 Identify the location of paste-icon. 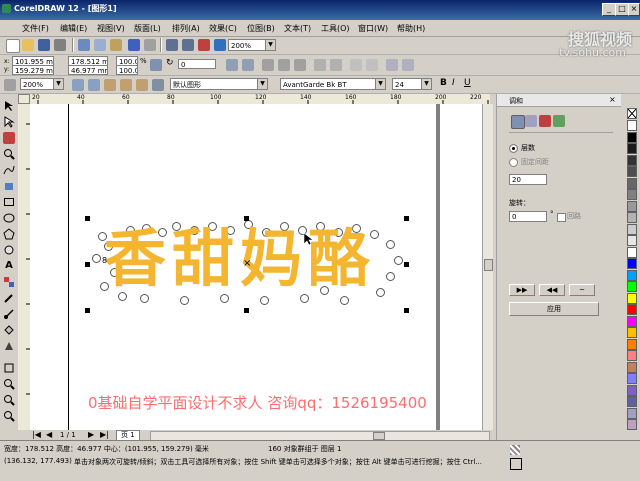
(116, 45).